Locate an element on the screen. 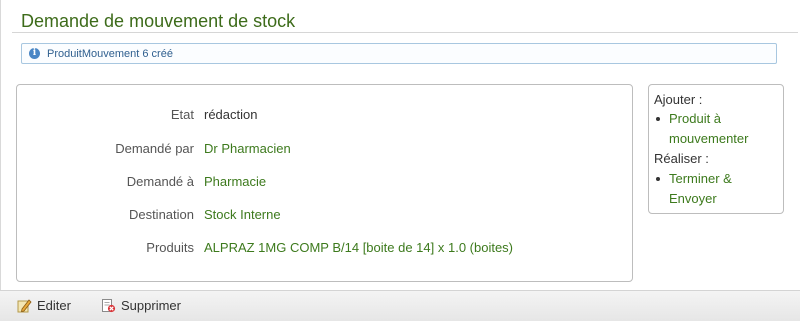 This screenshot has width=800, height=321. destination-link: Stock Interne is located at coordinates (242, 214).